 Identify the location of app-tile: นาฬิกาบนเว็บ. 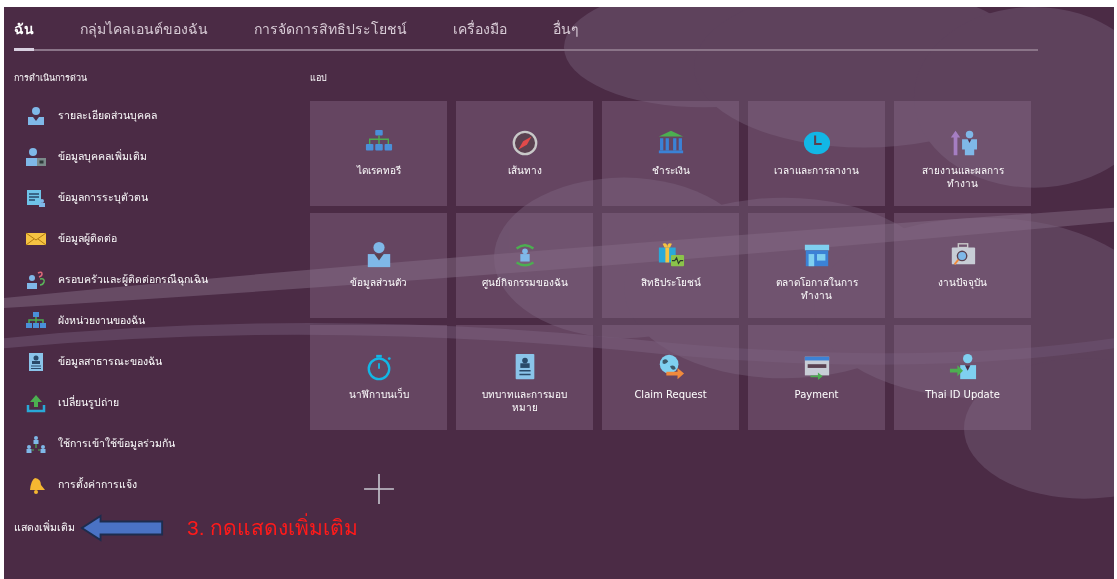
(378, 377).